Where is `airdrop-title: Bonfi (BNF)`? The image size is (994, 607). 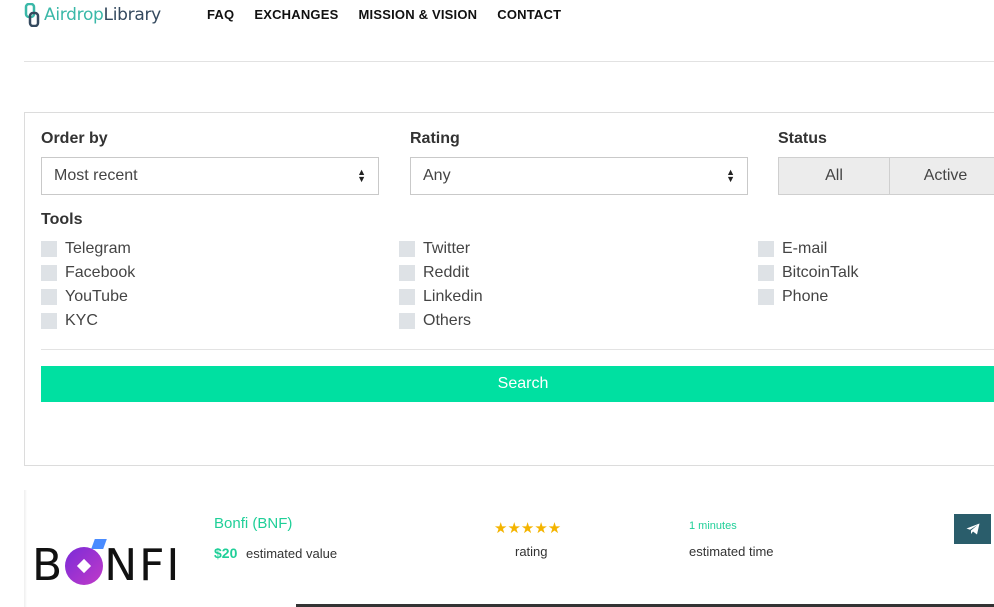 airdrop-title: Bonfi (BNF) is located at coordinates (253, 523).